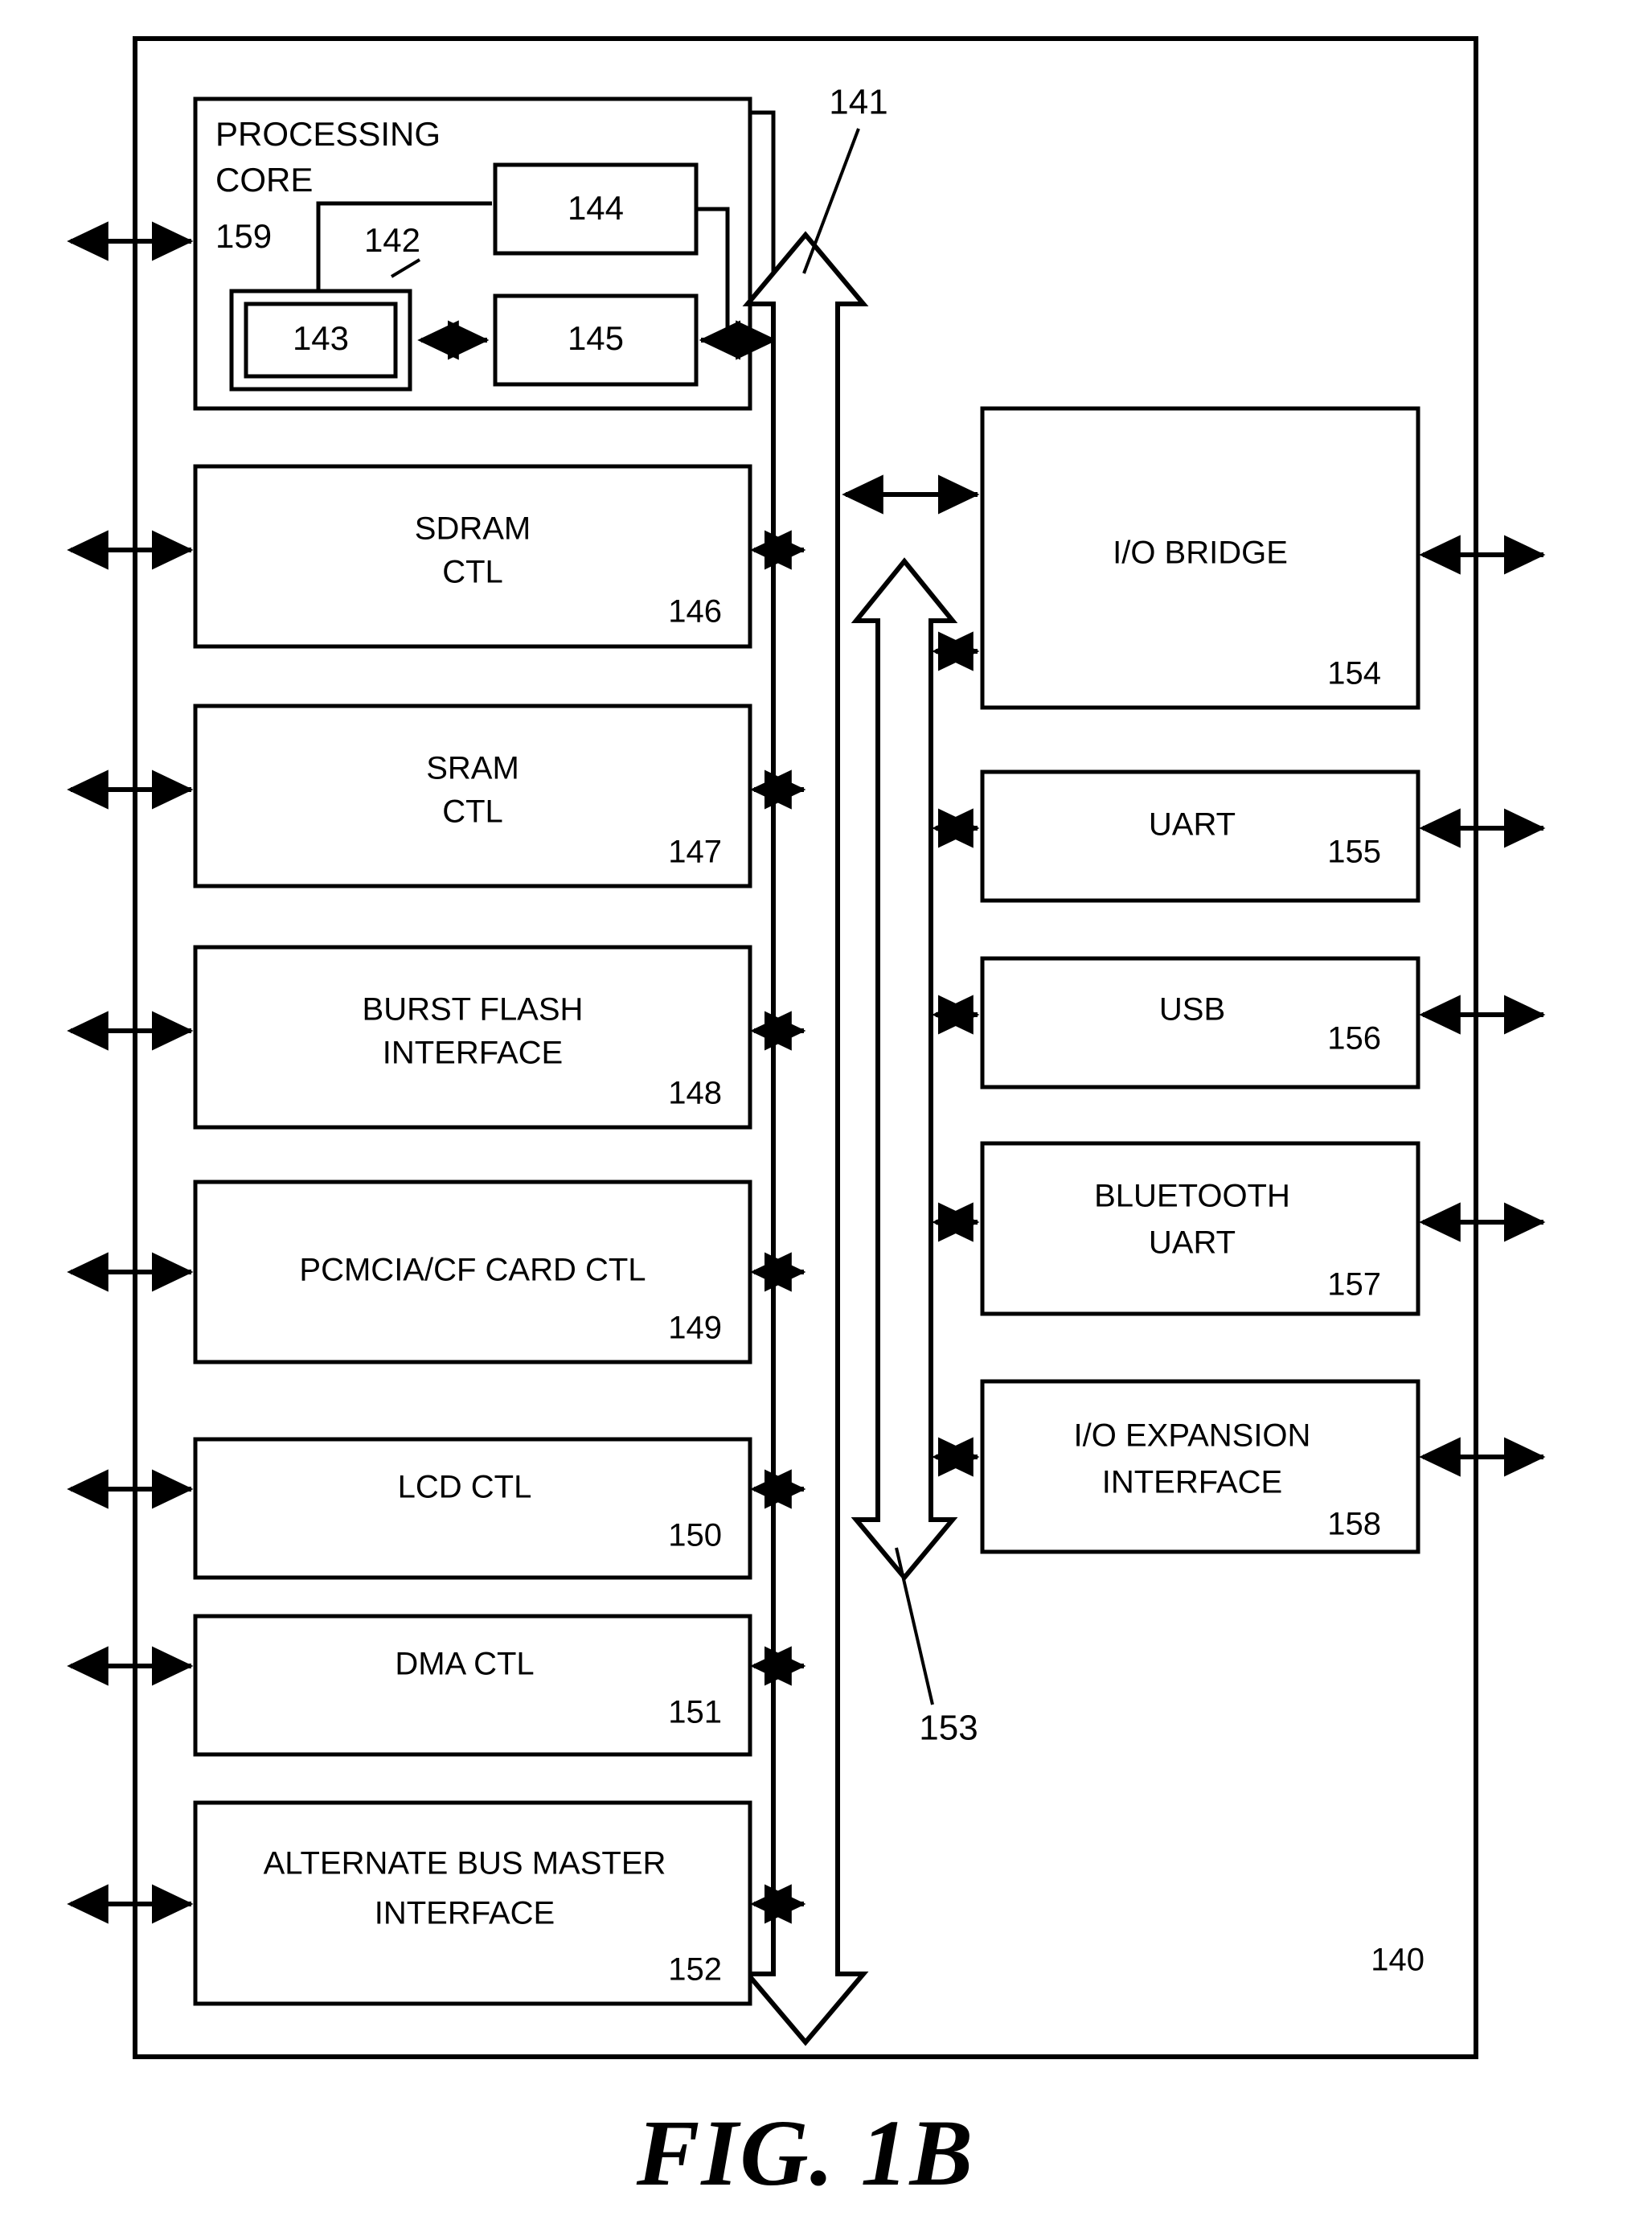 The height and width of the screenshot is (2224, 1652). What do you see at coordinates (465, 1863) in the screenshot?
I see `alternate-bus-master-label-line1: ALTERNATE BUS MASTER` at bounding box center [465, 1863].